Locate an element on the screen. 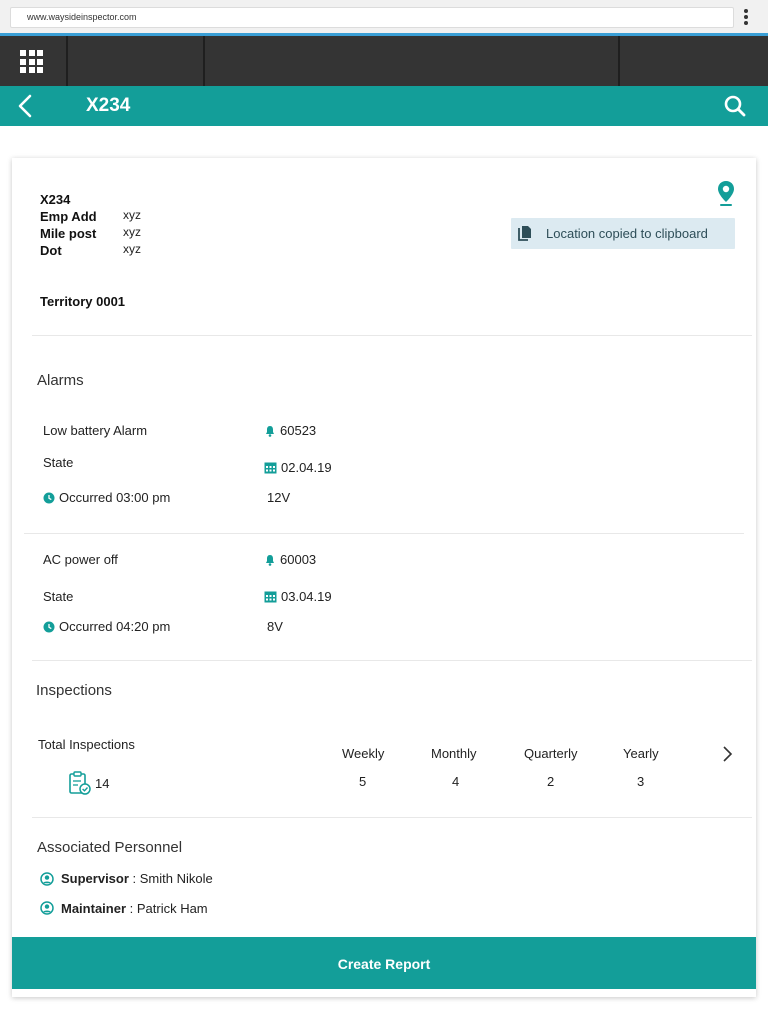  total-inspections-label: Total Inspections is located at coordinates (86, 744).